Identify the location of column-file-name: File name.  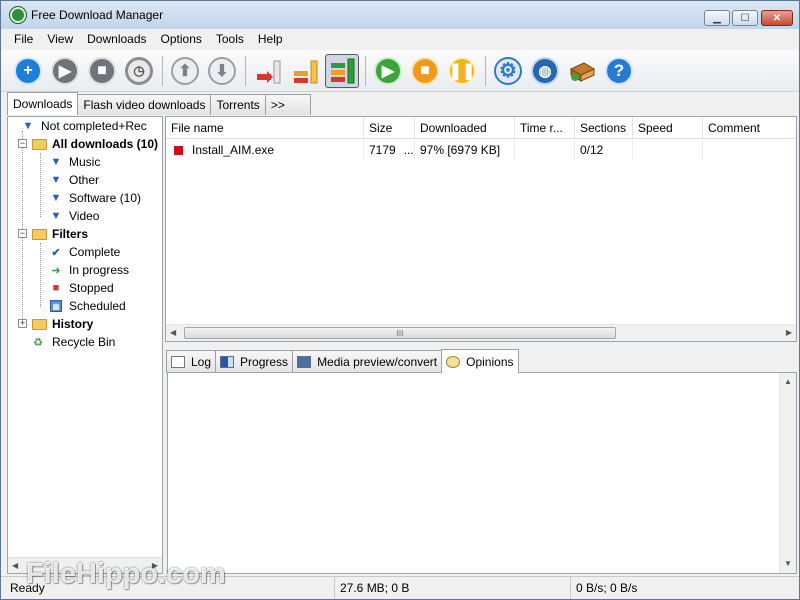
(265, 128).